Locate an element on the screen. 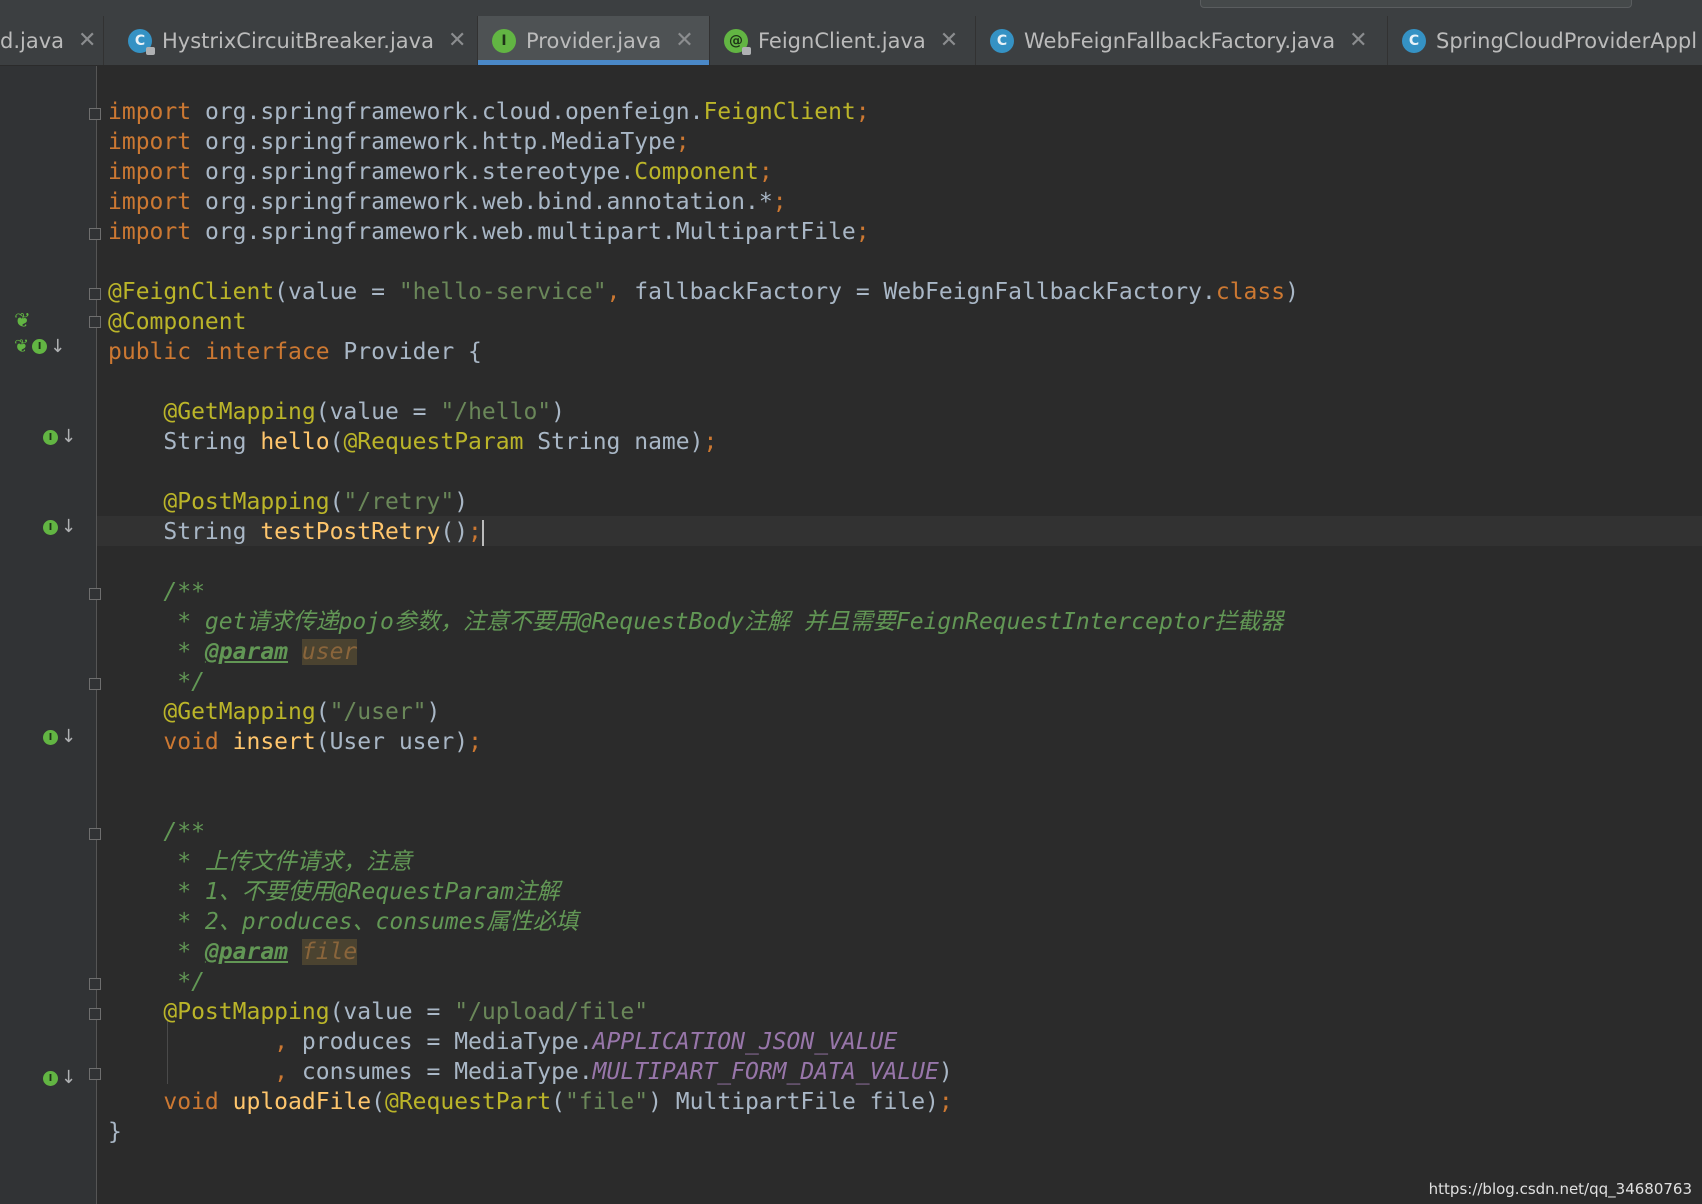 The height and width of the screenshot is (1204, 1702). run-config-selector is located at coordinates (1416, 4).